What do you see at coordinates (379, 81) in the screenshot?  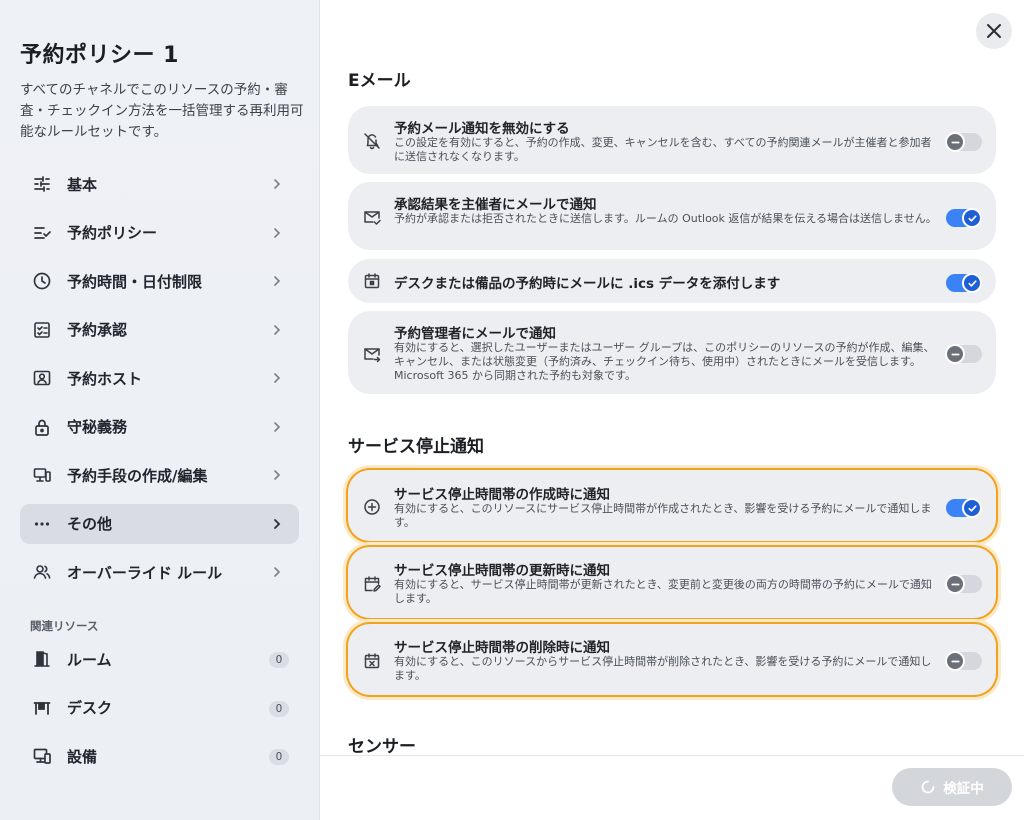 I see `section-title-email: Eメール` at bounding box center [379, 81].